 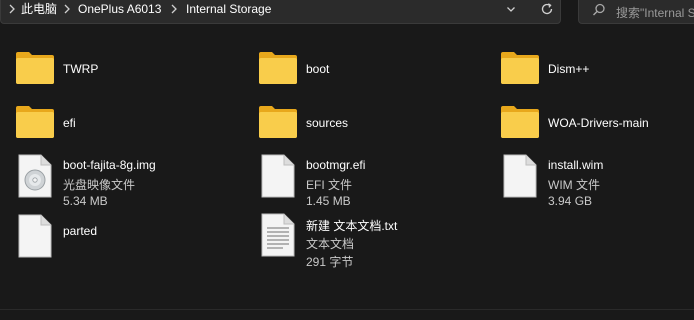 What do you see at coordinates (330, 262) in the screenshot?
I see `item-size: 291 字节` at bounding box center [330, 262].